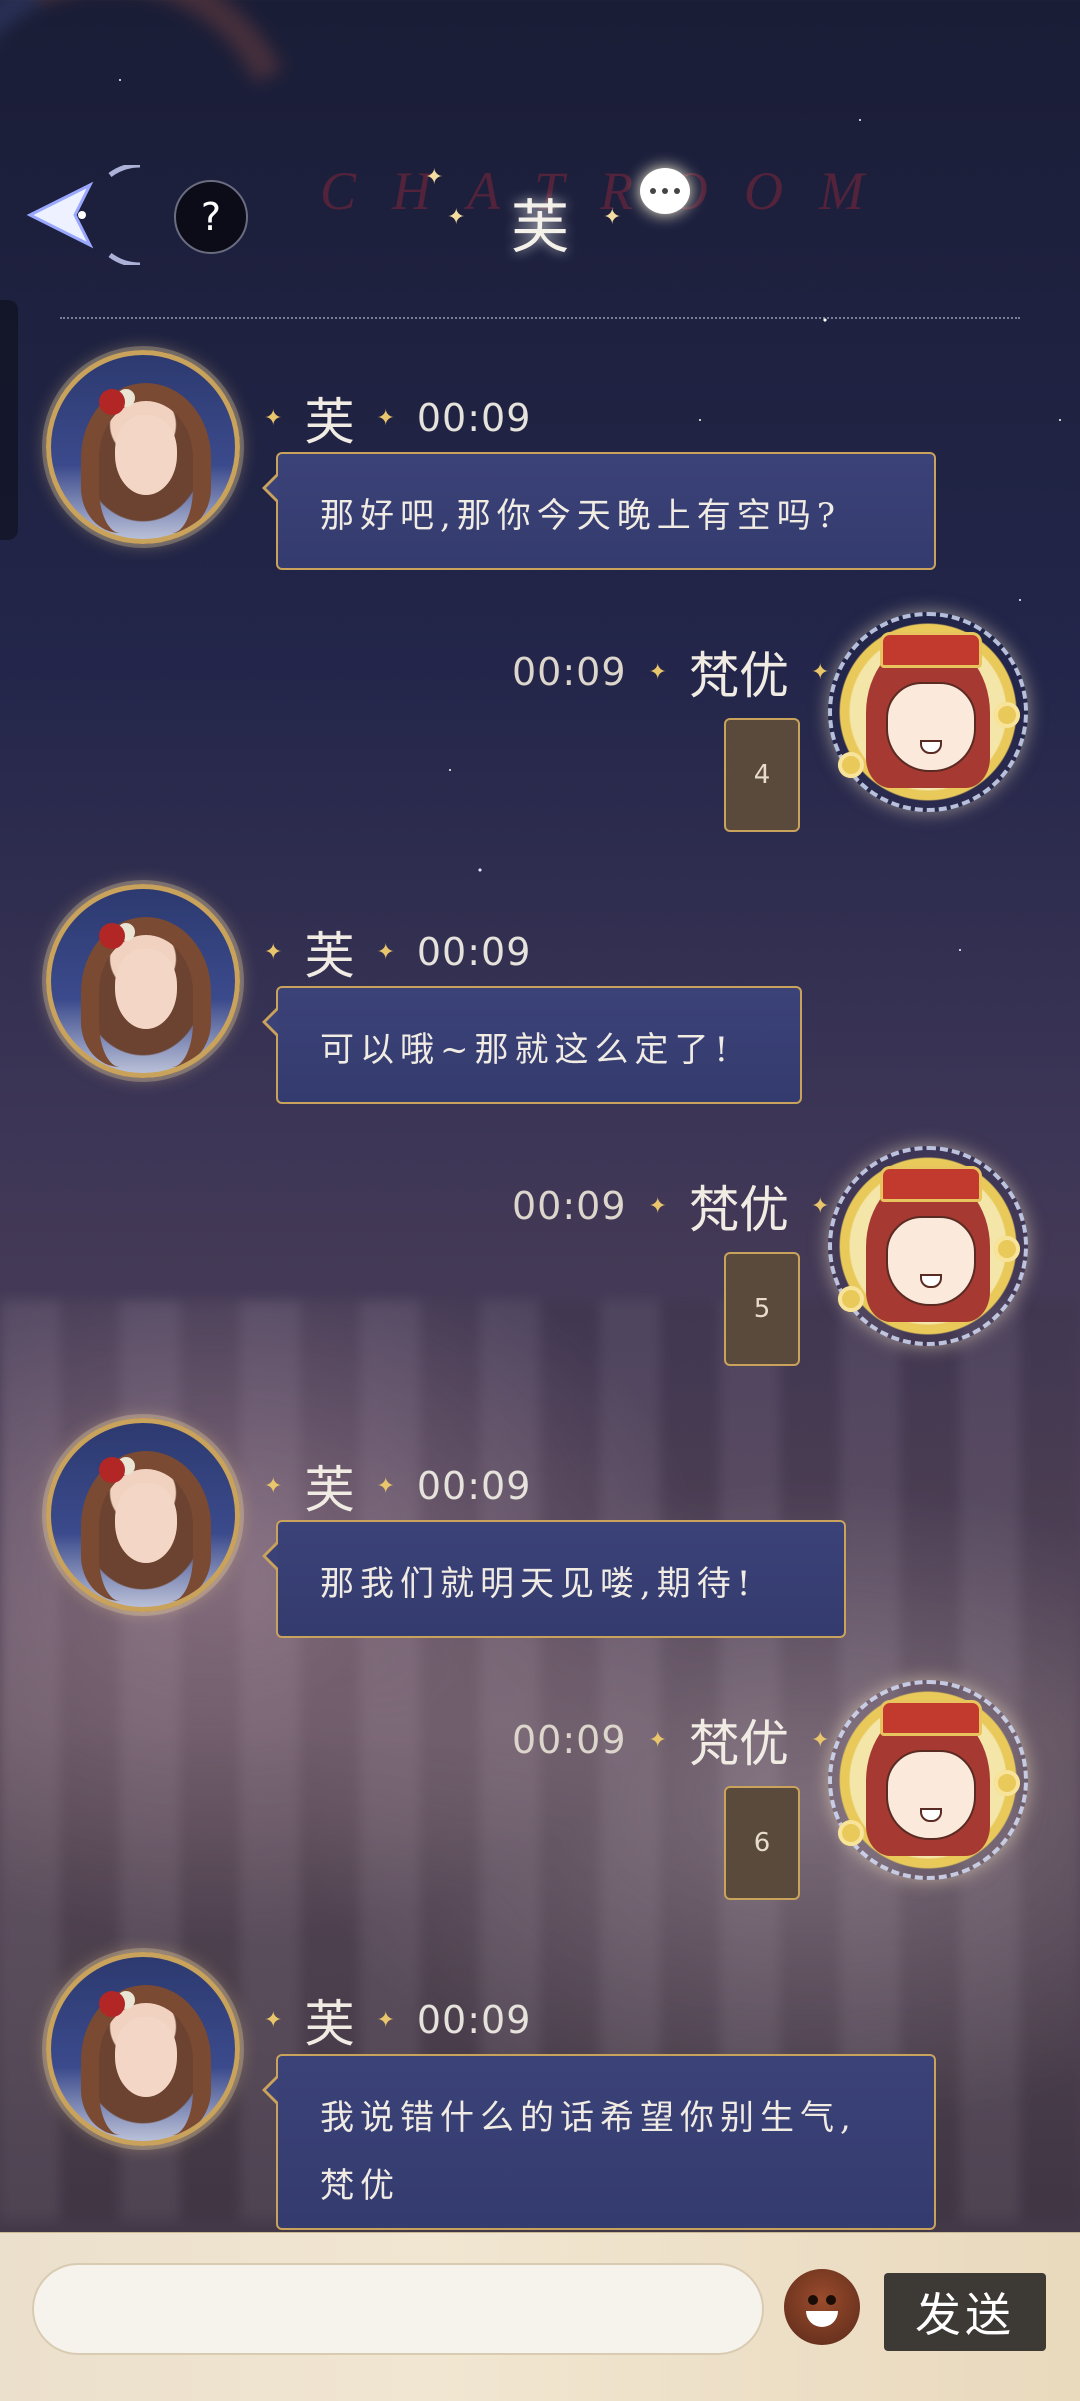  Describe the element at coordinates (398, 2309) in the screenshot. I see `message-input` at that location.